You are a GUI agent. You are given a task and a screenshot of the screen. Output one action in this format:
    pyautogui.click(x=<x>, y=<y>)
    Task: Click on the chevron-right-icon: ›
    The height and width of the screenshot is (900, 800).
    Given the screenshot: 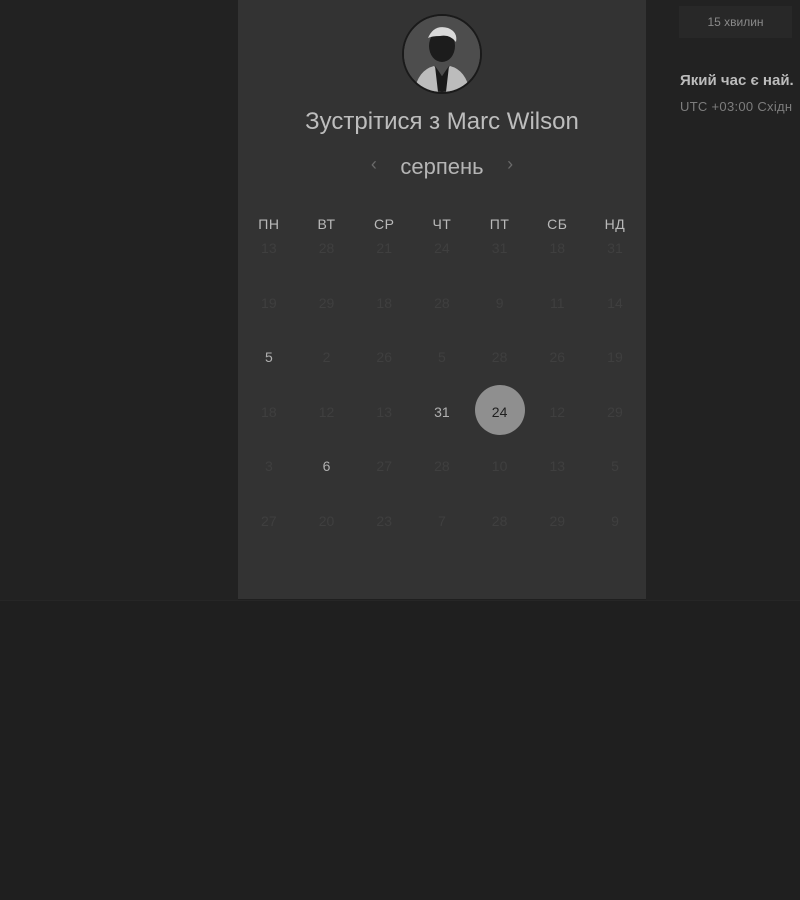 What is the action you would take?
    pyautogui.click(x=510, y=164)
    